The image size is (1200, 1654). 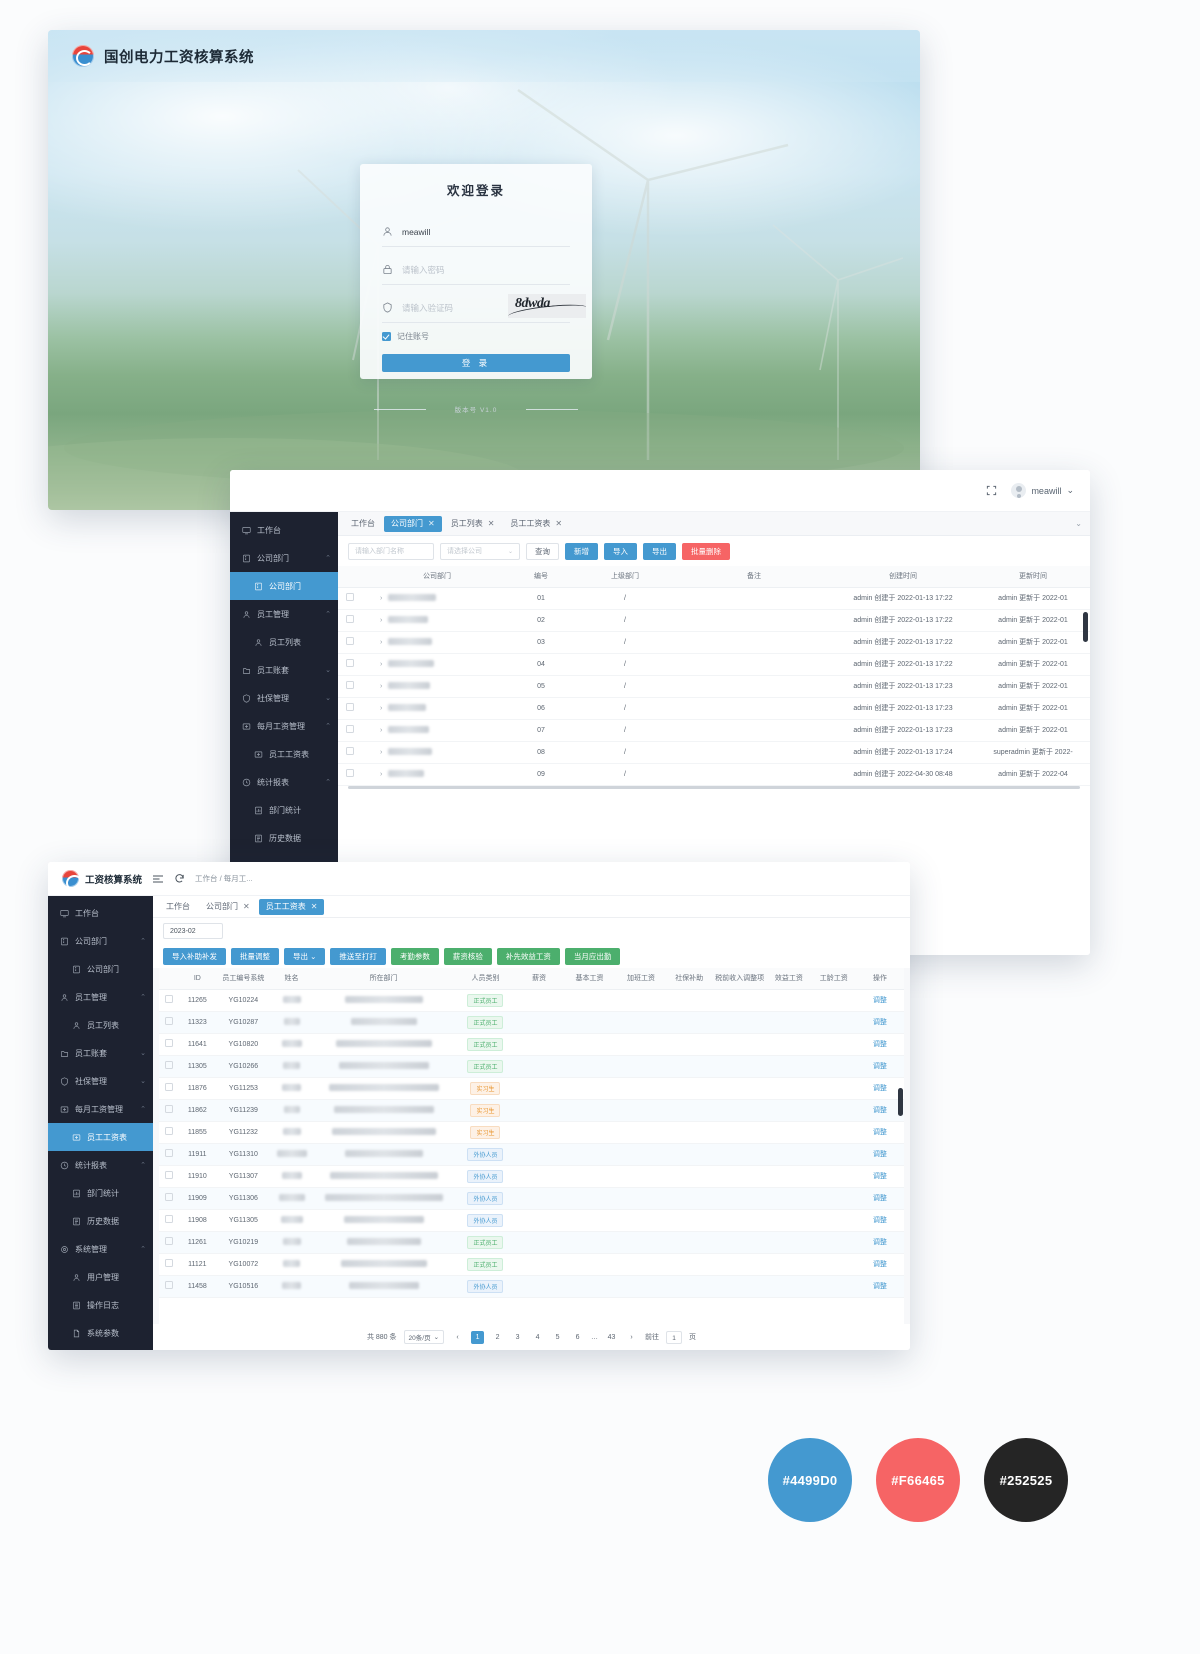 I want to click on table-row: 11911 YG11310 外协人员 调整, so click(x=531, y=1154).